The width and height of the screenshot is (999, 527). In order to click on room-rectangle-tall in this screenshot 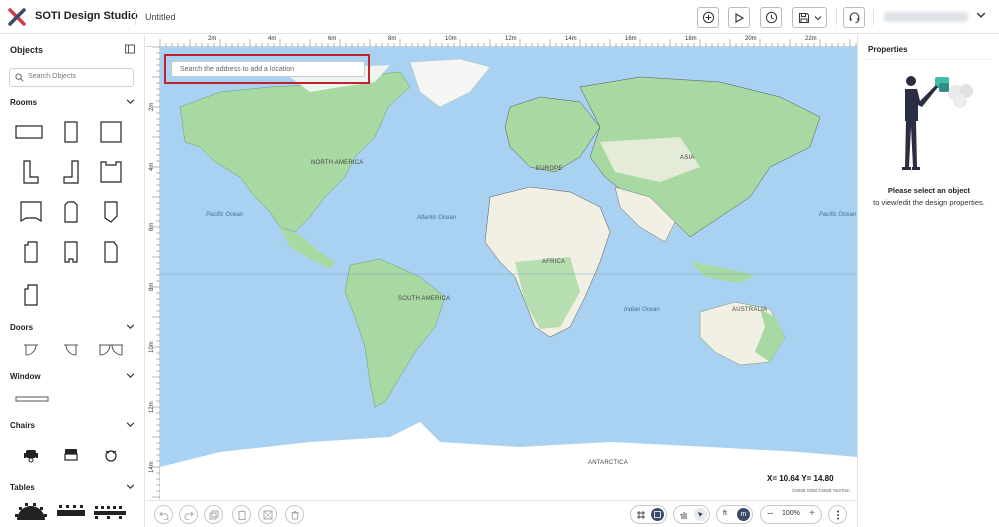, I will do `click(71, 132)`.